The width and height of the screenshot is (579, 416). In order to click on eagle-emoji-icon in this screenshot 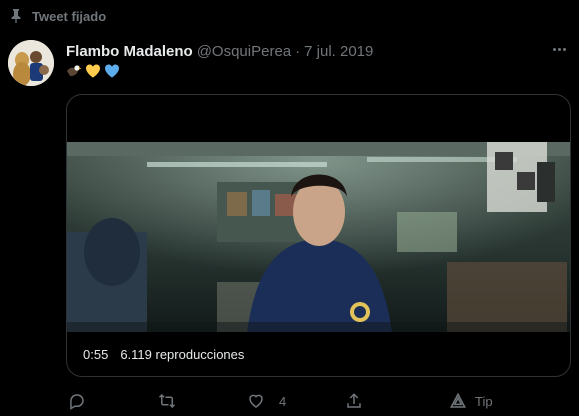, I will do `click(74, 71)`.